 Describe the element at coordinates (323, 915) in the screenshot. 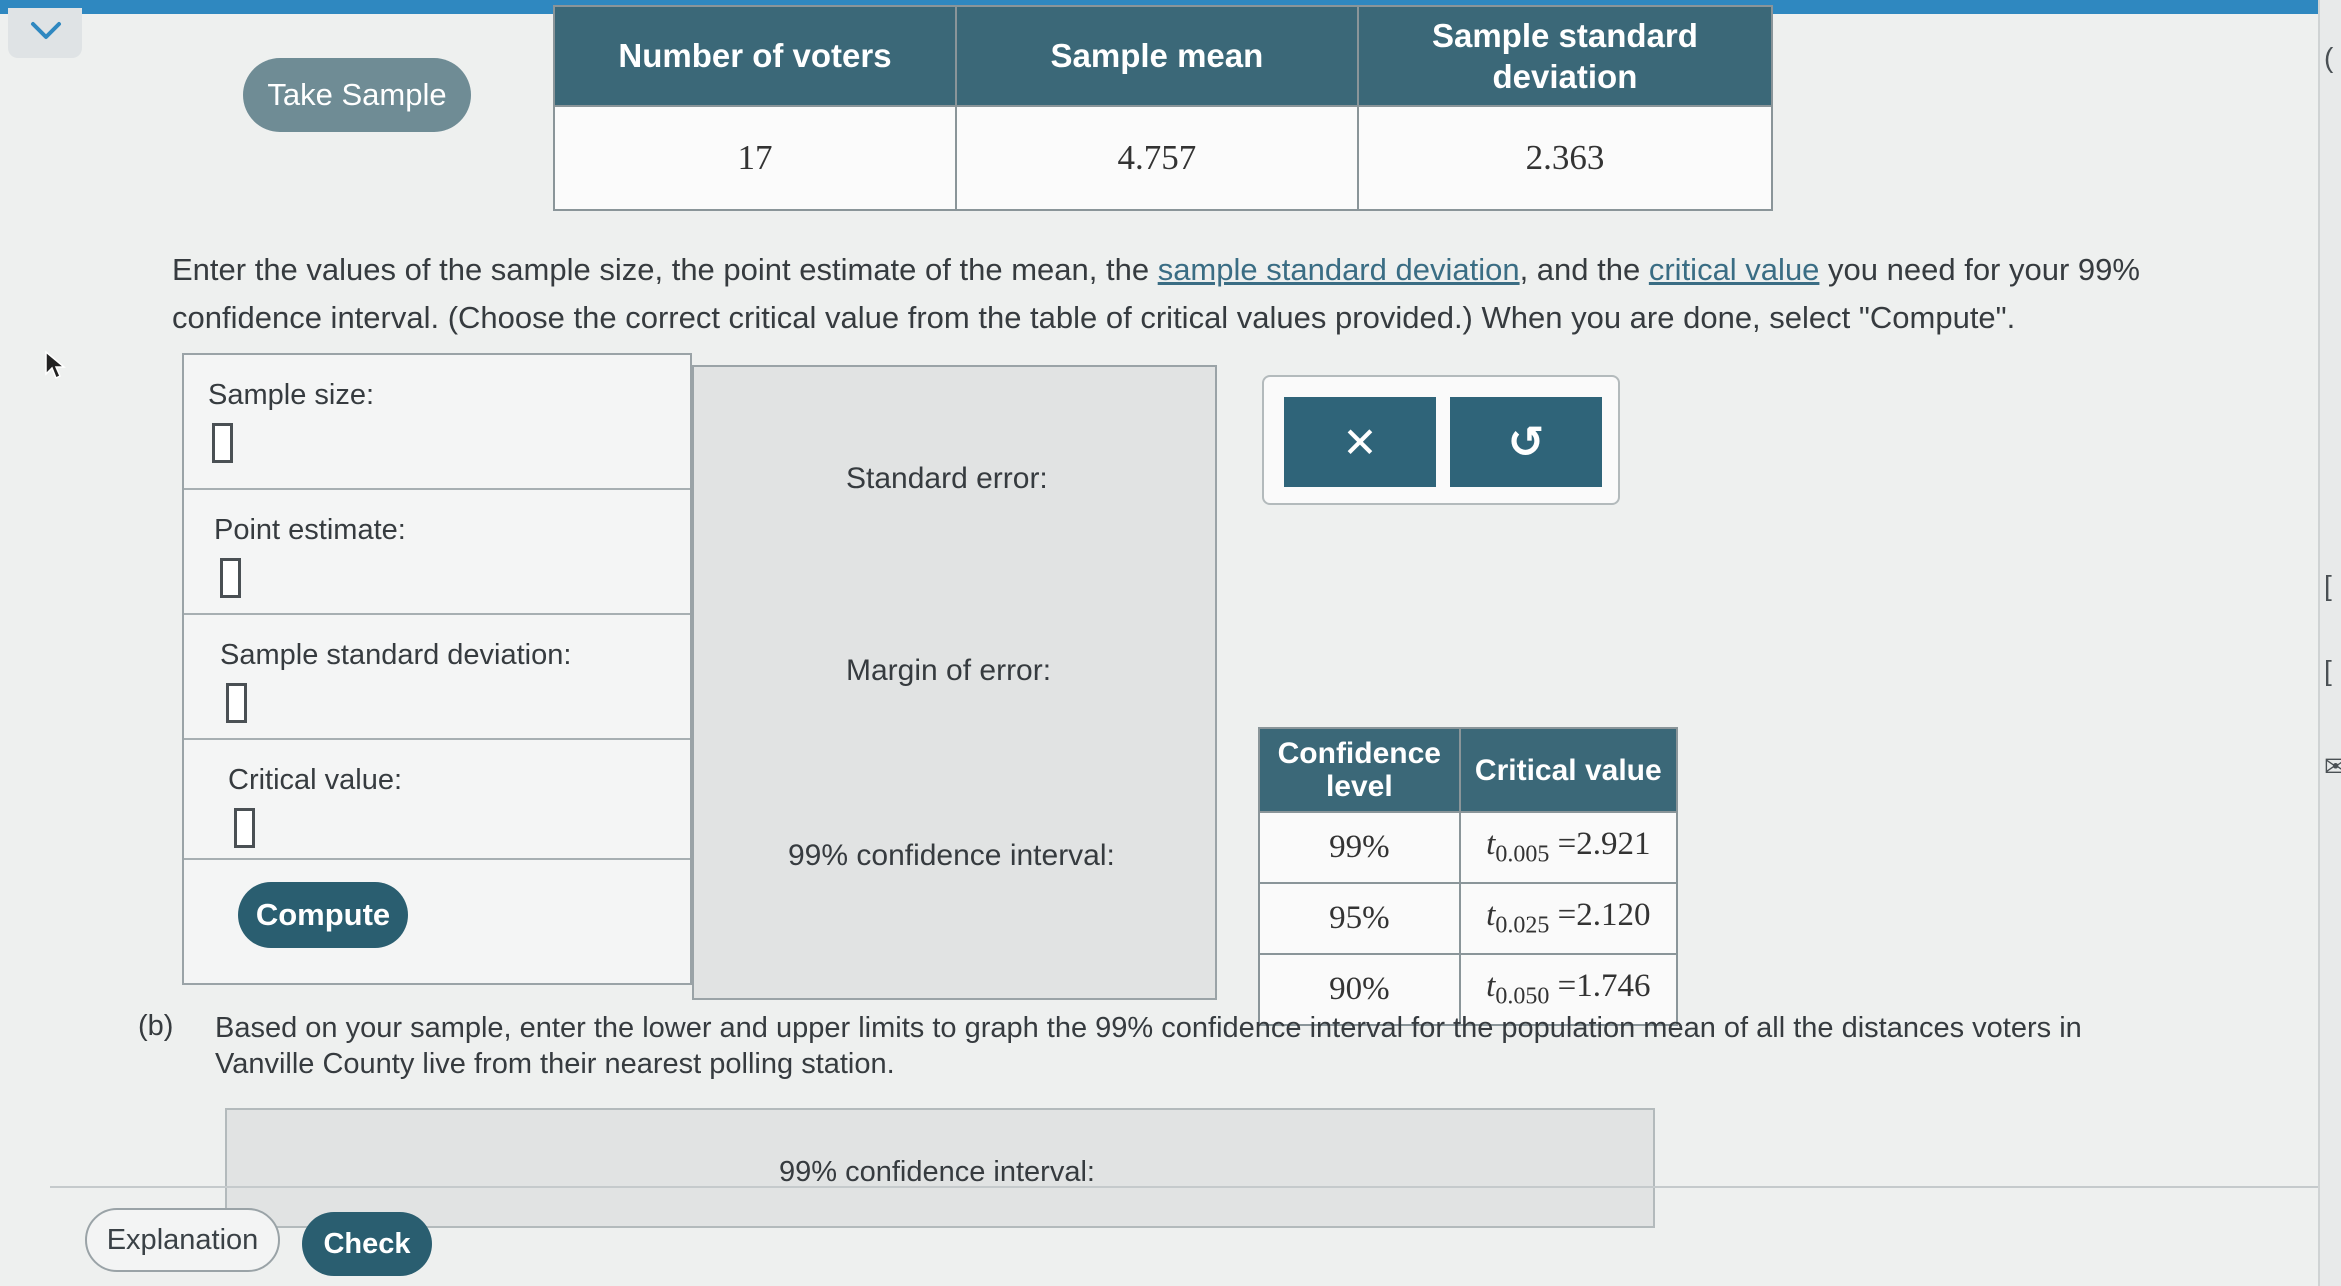

I see `compute-button: Compute` at that location.